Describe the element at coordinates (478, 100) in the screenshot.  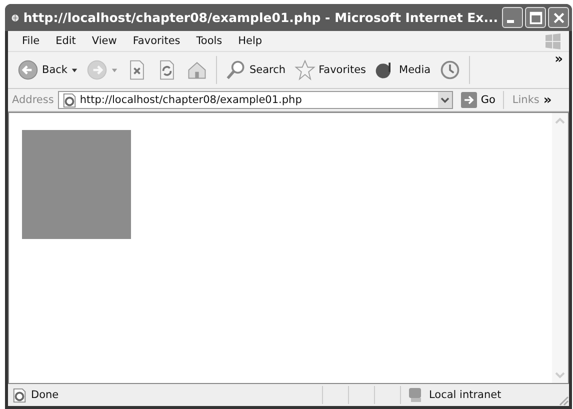
I see `go-button: Go` at that location.